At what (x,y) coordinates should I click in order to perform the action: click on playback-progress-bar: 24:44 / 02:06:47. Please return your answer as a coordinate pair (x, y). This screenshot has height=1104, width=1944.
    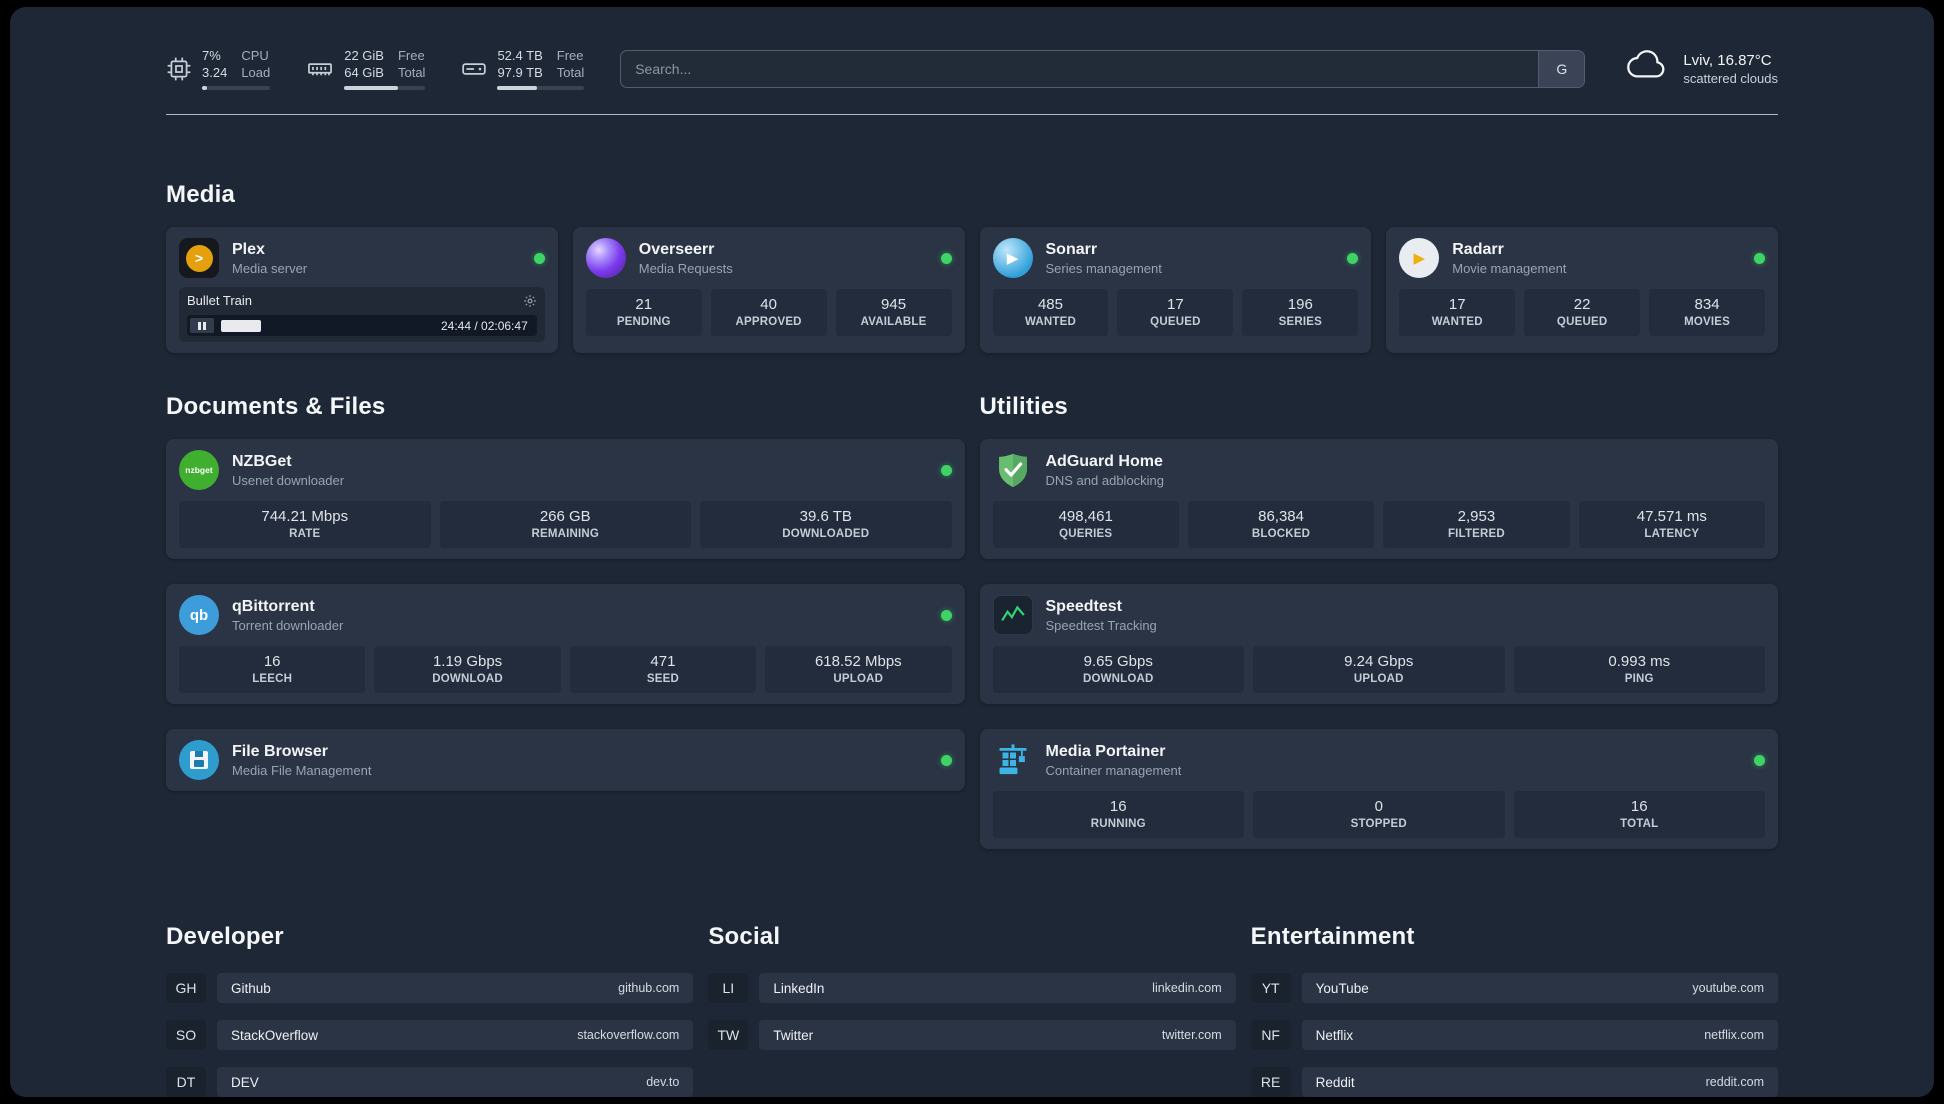
    Looking at the image, I should click on (362, 326).